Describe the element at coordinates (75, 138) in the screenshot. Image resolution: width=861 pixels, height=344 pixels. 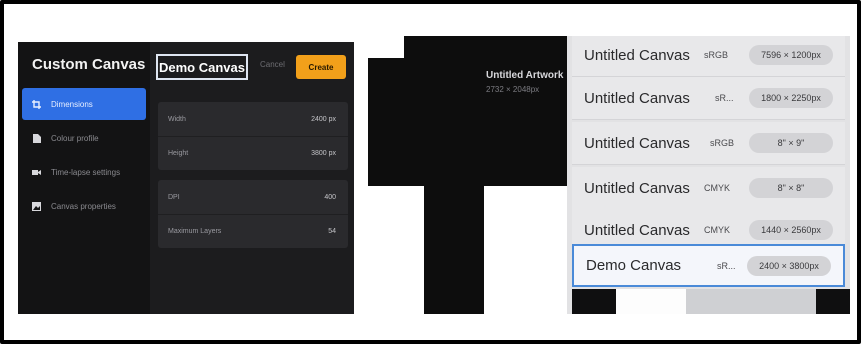
I see `sidebar-item-label: Colour profile` at that location.